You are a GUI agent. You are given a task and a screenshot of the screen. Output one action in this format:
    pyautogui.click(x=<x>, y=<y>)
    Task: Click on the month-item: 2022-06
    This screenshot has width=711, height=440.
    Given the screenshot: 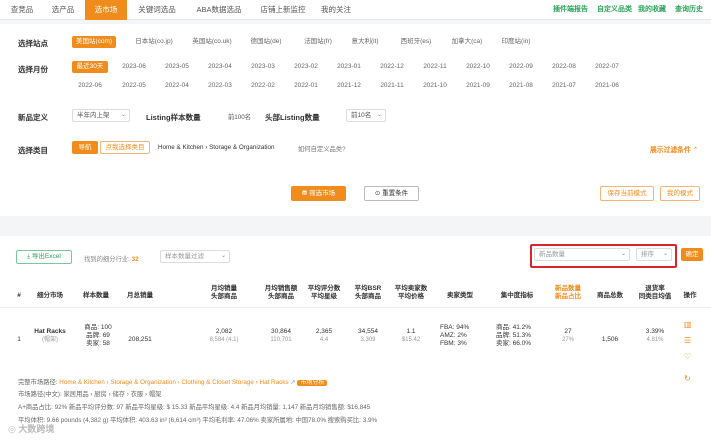 What is the action you would take?
    pyautogui.click(x=90, y=86)
    